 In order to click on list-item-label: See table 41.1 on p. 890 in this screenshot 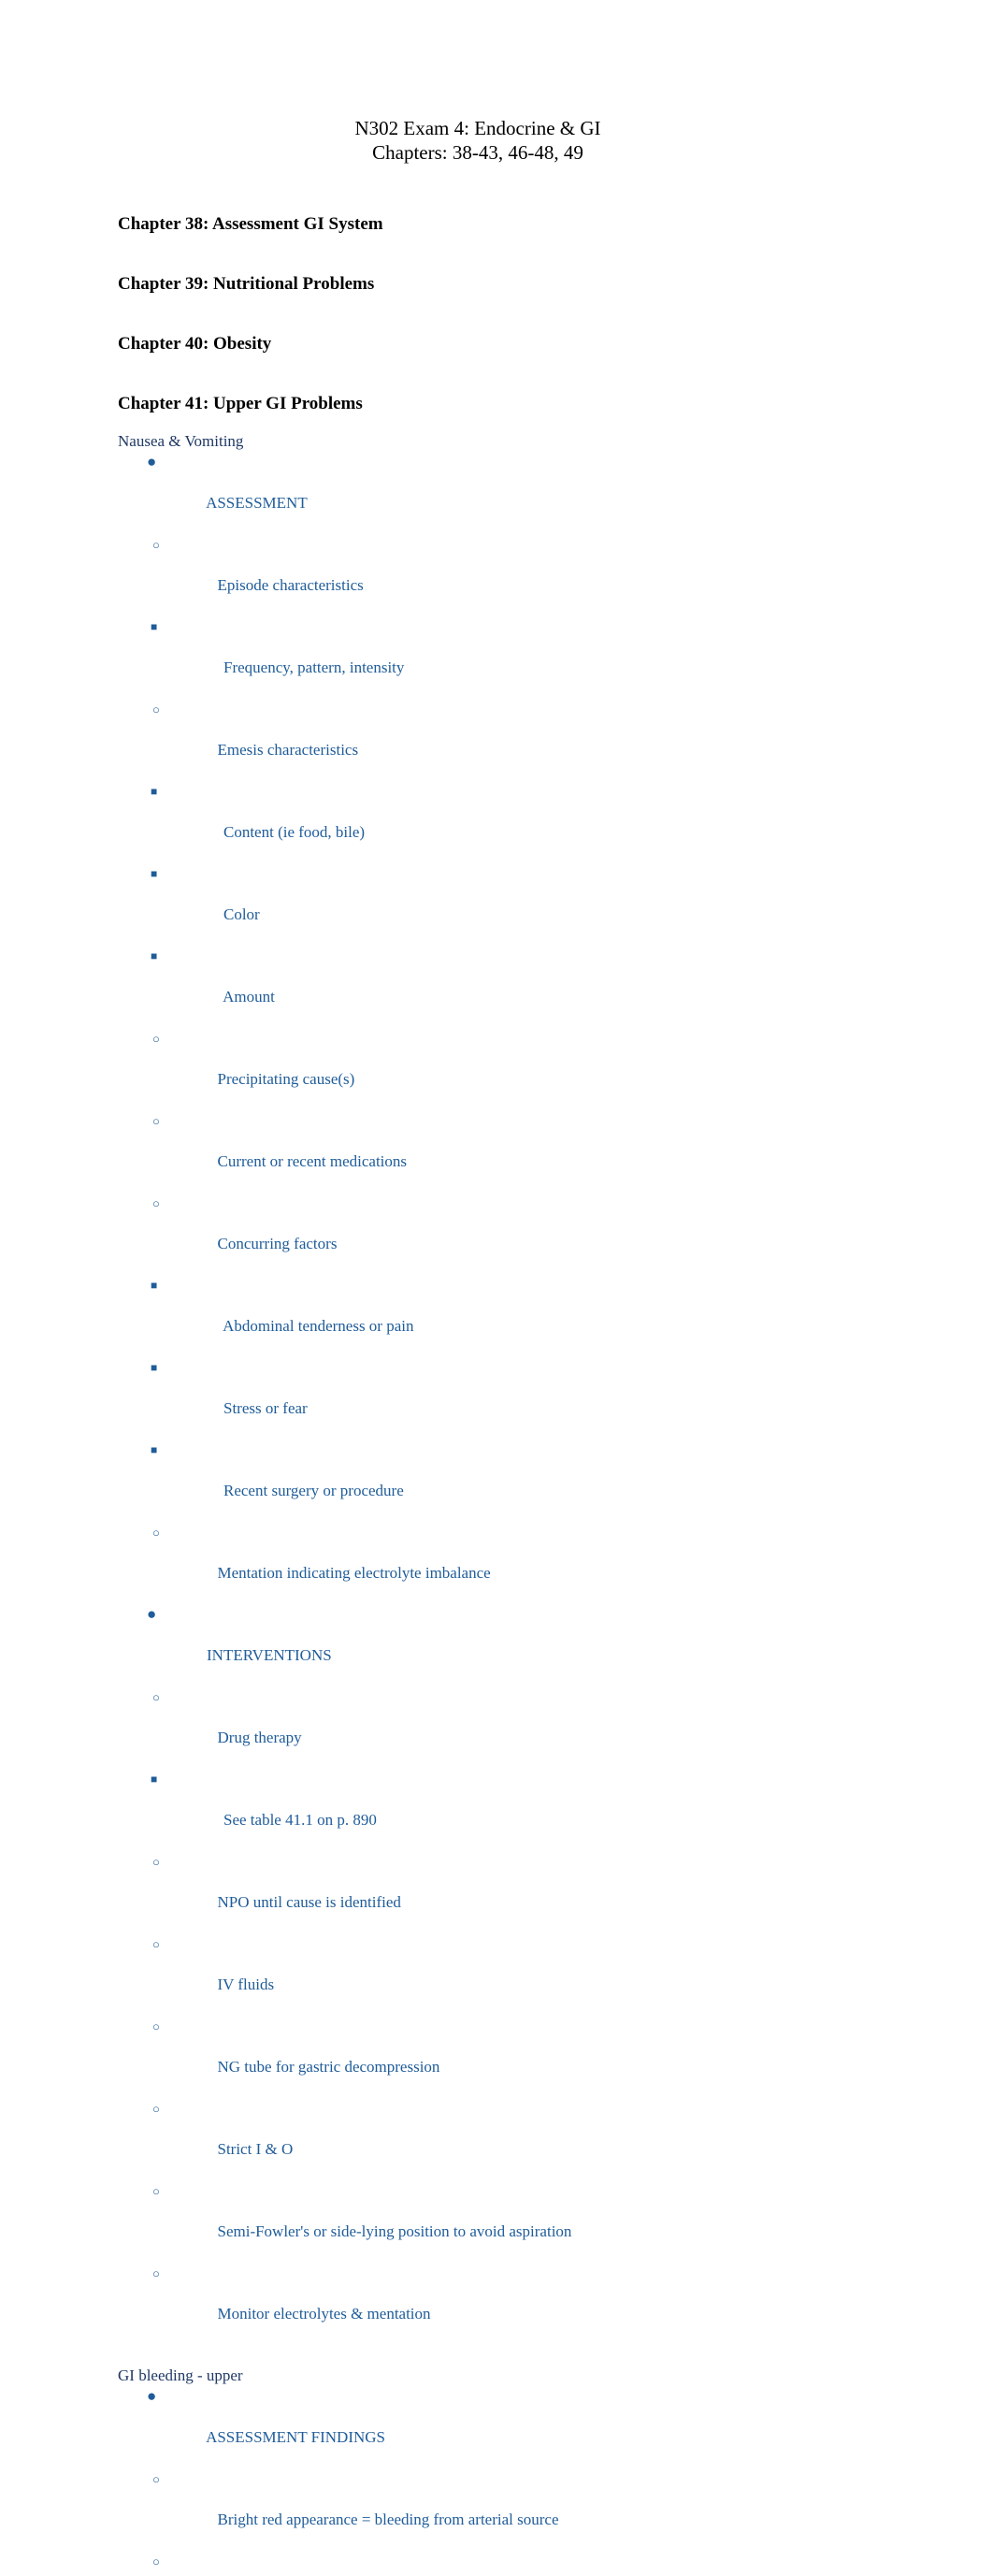, I will do `click(300, 1820)`.